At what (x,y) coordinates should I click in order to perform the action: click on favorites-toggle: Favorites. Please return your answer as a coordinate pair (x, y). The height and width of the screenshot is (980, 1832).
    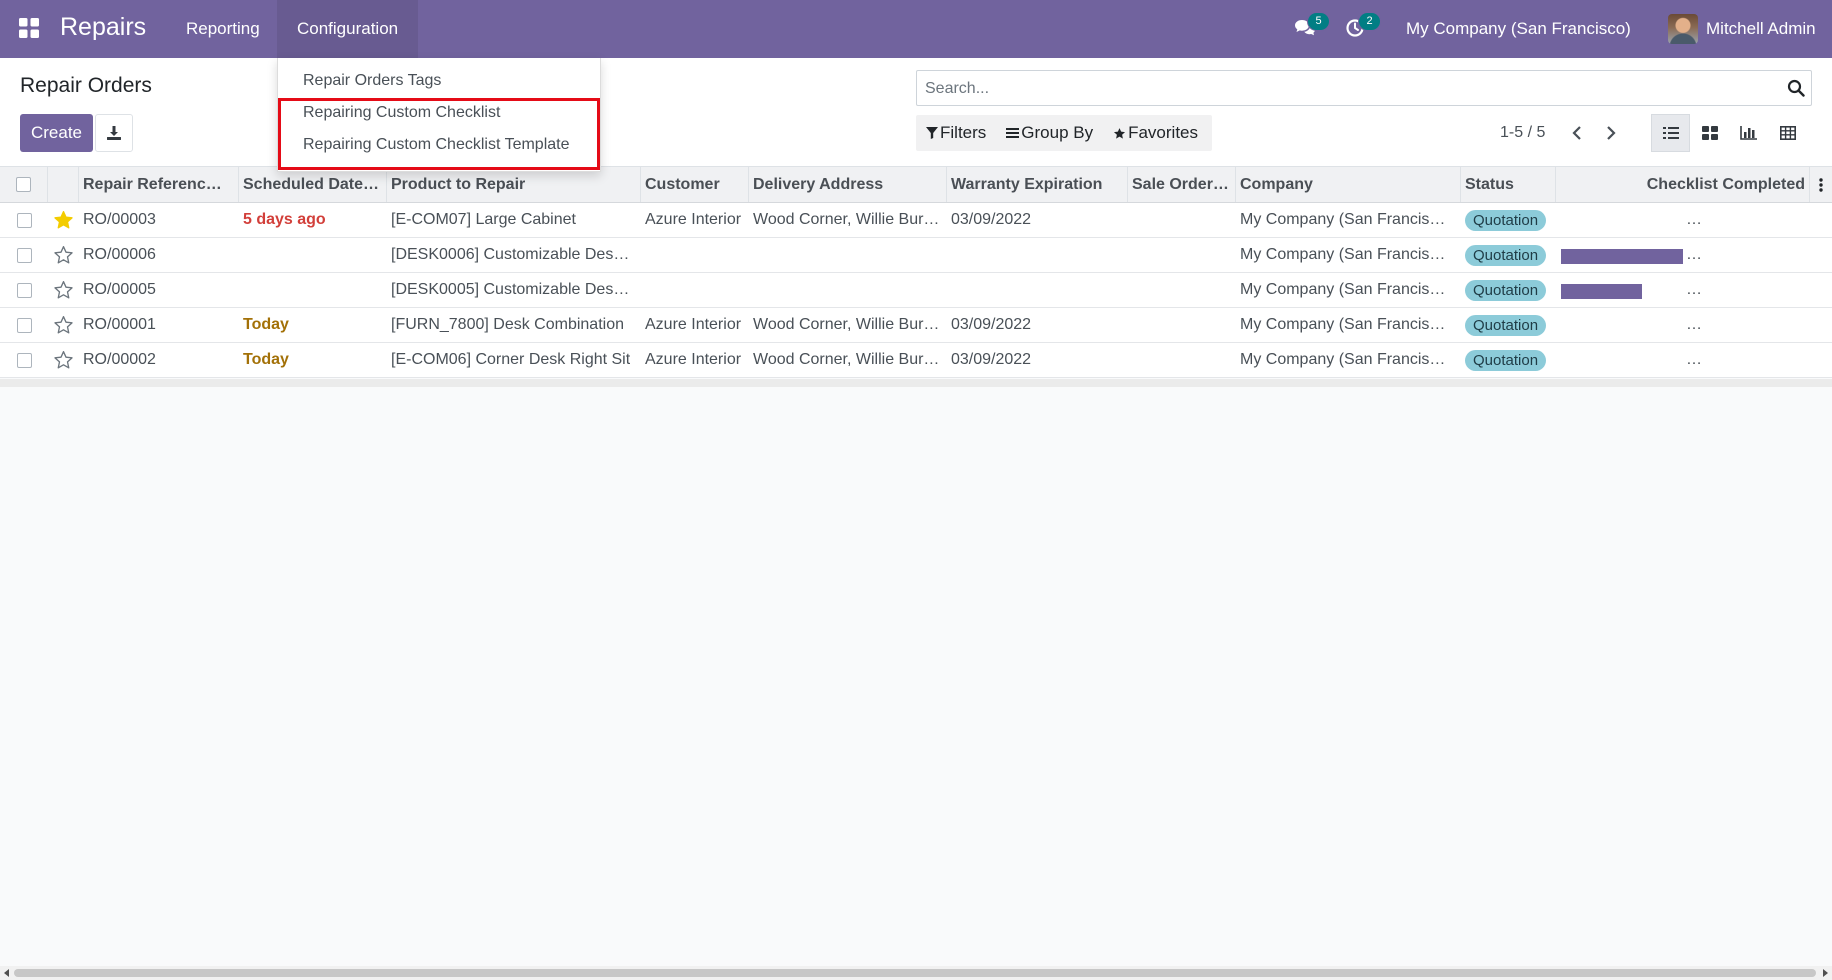
    Looking at the image, I should click on (1155, 133).